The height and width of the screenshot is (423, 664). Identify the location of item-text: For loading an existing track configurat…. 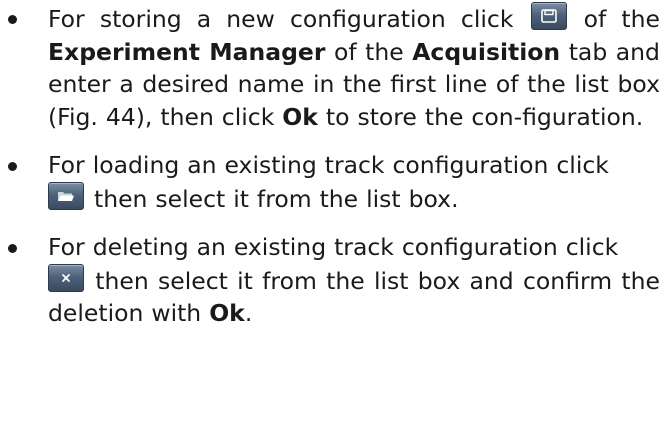
(328, 165).